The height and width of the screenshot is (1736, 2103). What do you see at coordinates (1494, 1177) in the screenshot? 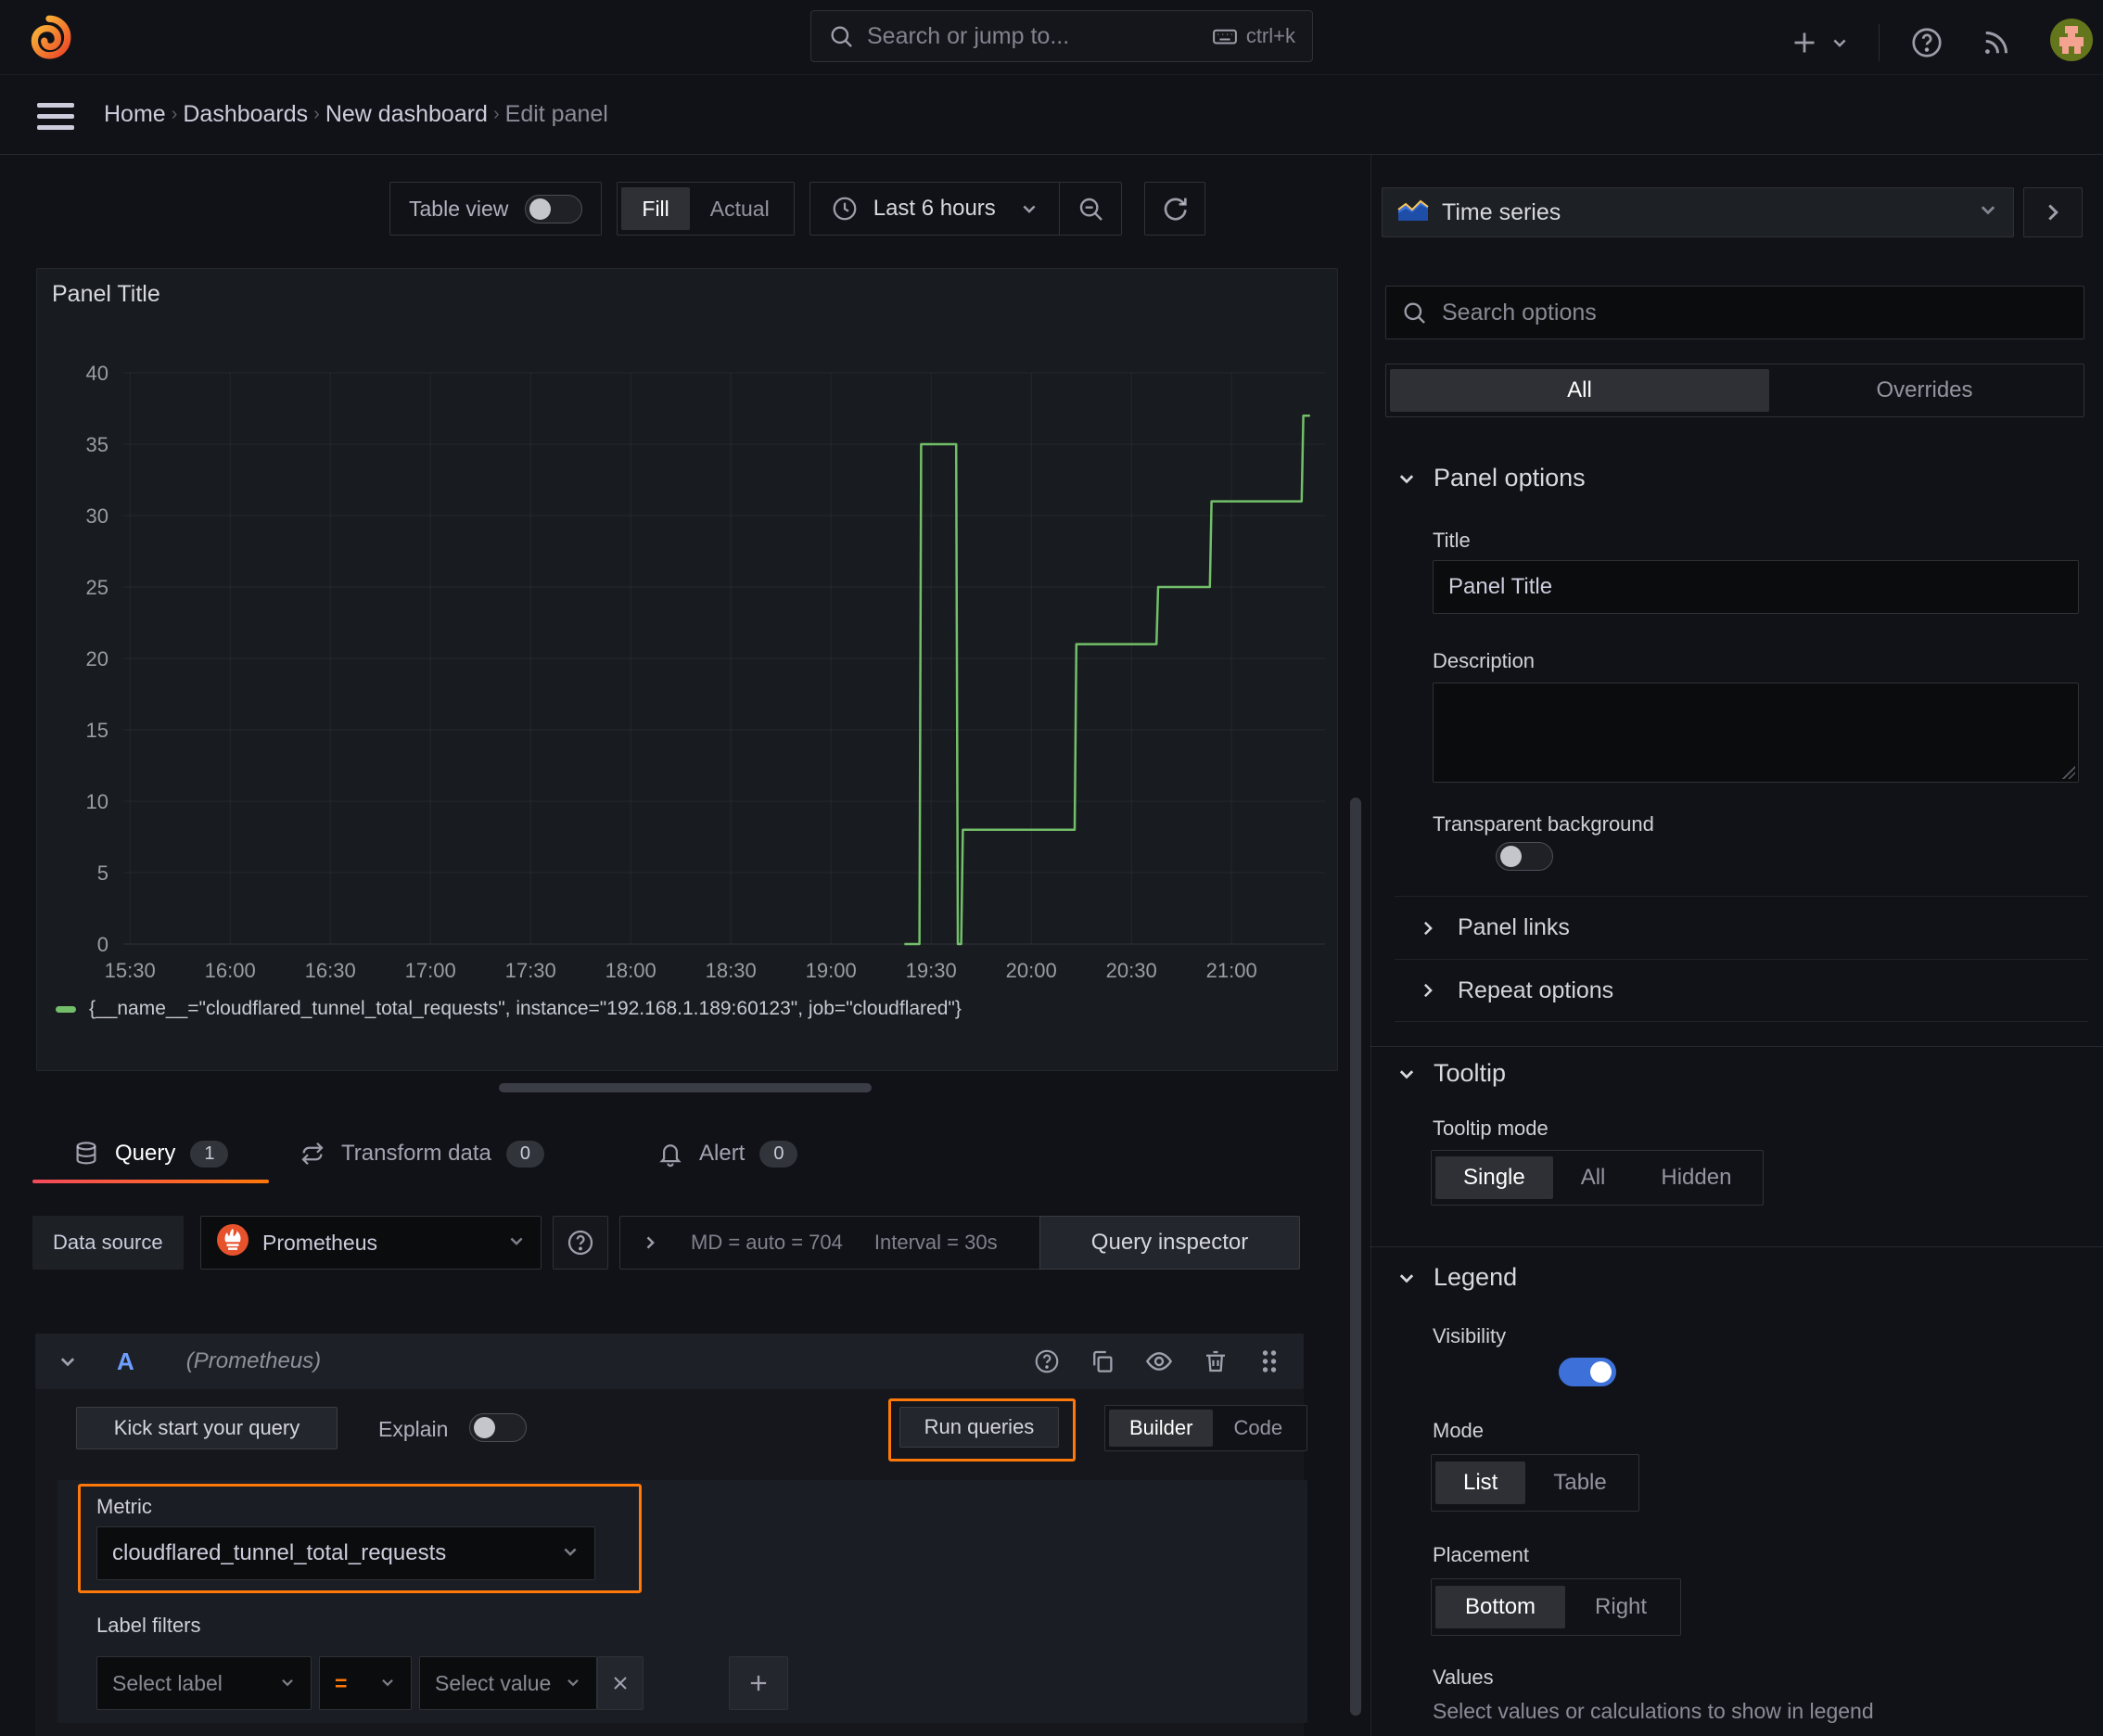
I see `tooltip-single-option: Single` at bounding box center [1494, 1177].